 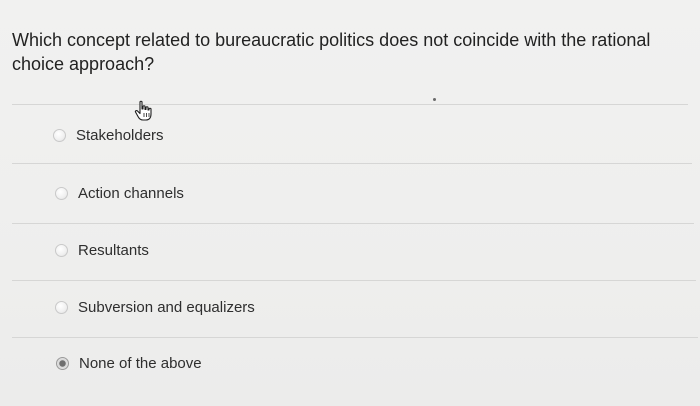 I want to click on option-none-of-the-above: None of the above, so click(x=129, y=363).